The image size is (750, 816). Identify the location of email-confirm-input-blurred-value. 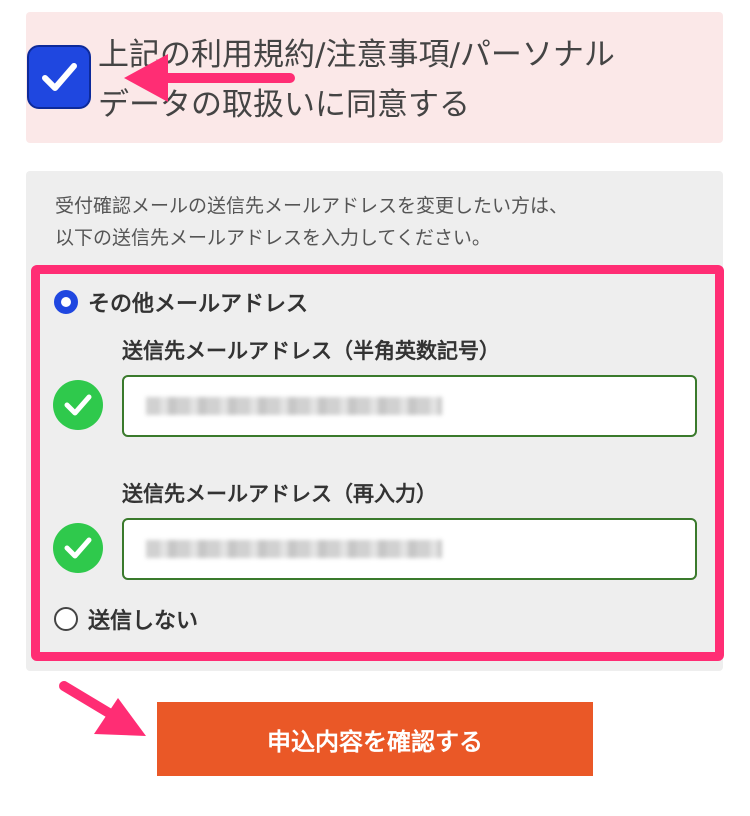
(294, 549).